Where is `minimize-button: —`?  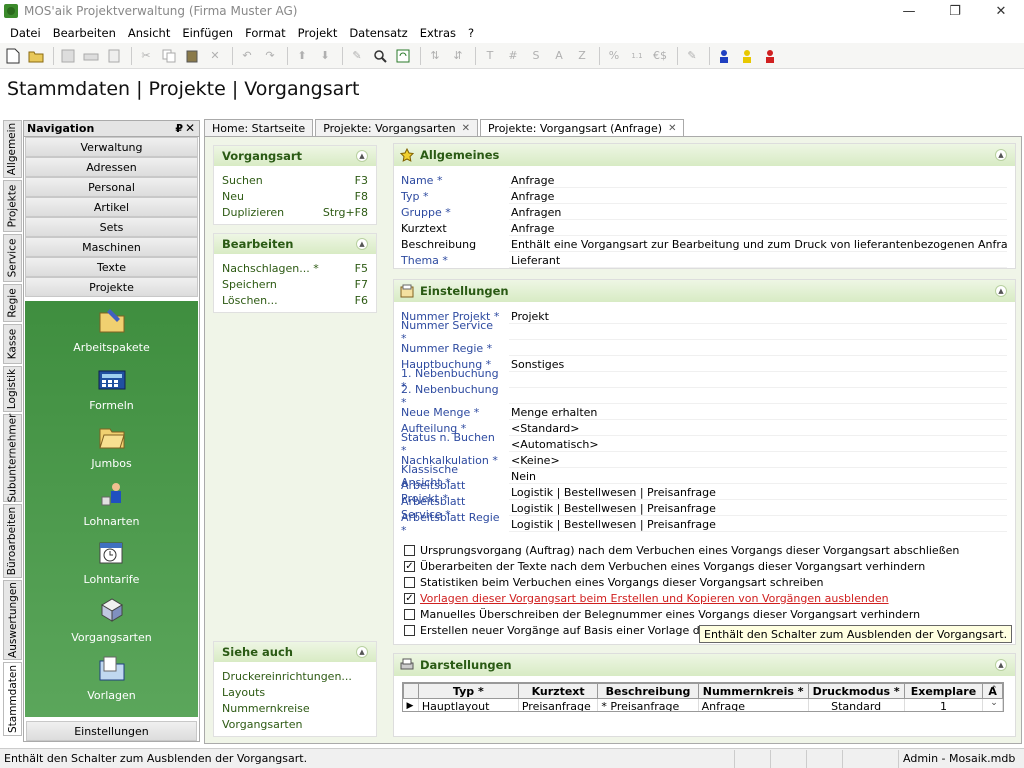
minimize-button: — is located at coordinates (909, 11).